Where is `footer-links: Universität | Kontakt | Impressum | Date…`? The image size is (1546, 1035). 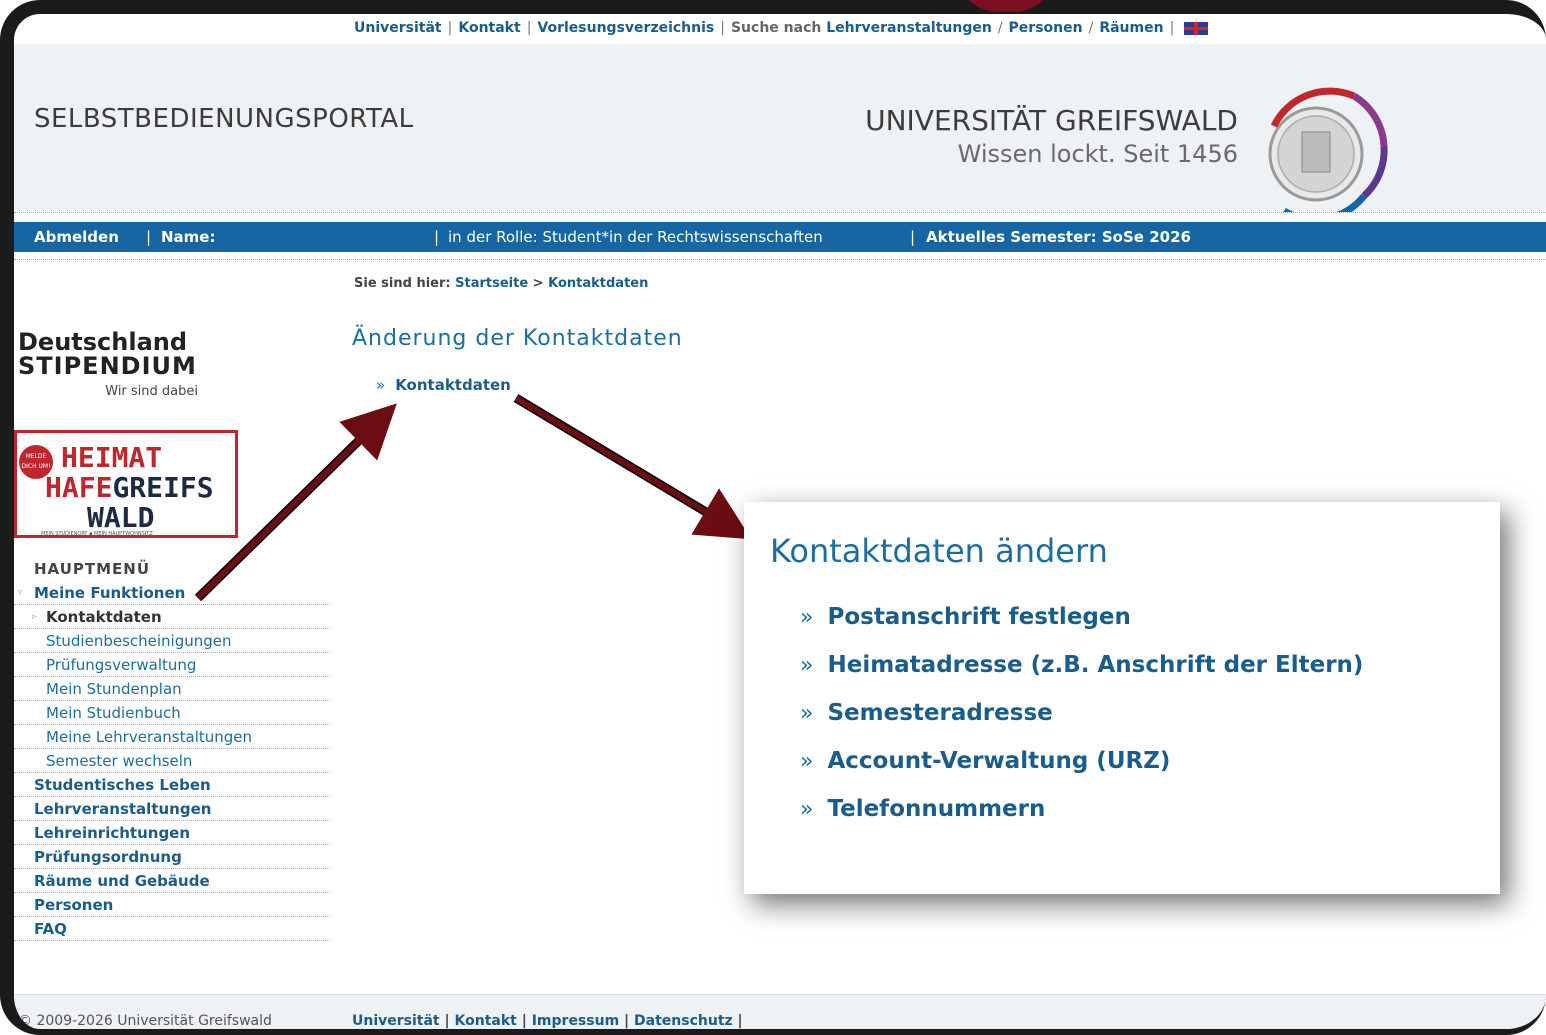 footer-links: Universität | Kontakt | Impressum | Date… is located at coordinates (547, 1021).